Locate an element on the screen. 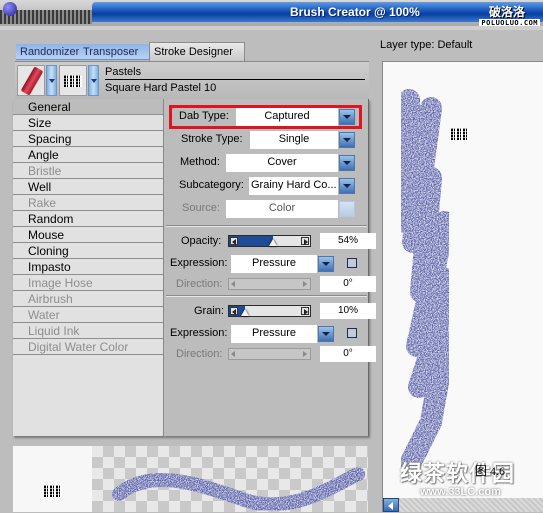 The height and width of the screenshot is (513, 543). brush-variant-selector is located at coordinates (73, 80).